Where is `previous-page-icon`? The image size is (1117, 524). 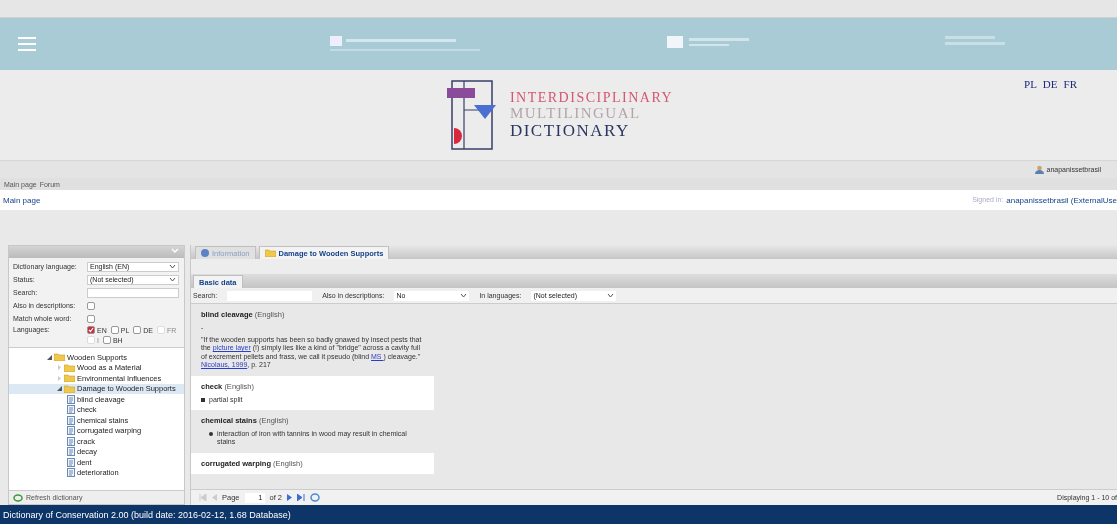 previous-page-icon is located at coordinates (214, 497).